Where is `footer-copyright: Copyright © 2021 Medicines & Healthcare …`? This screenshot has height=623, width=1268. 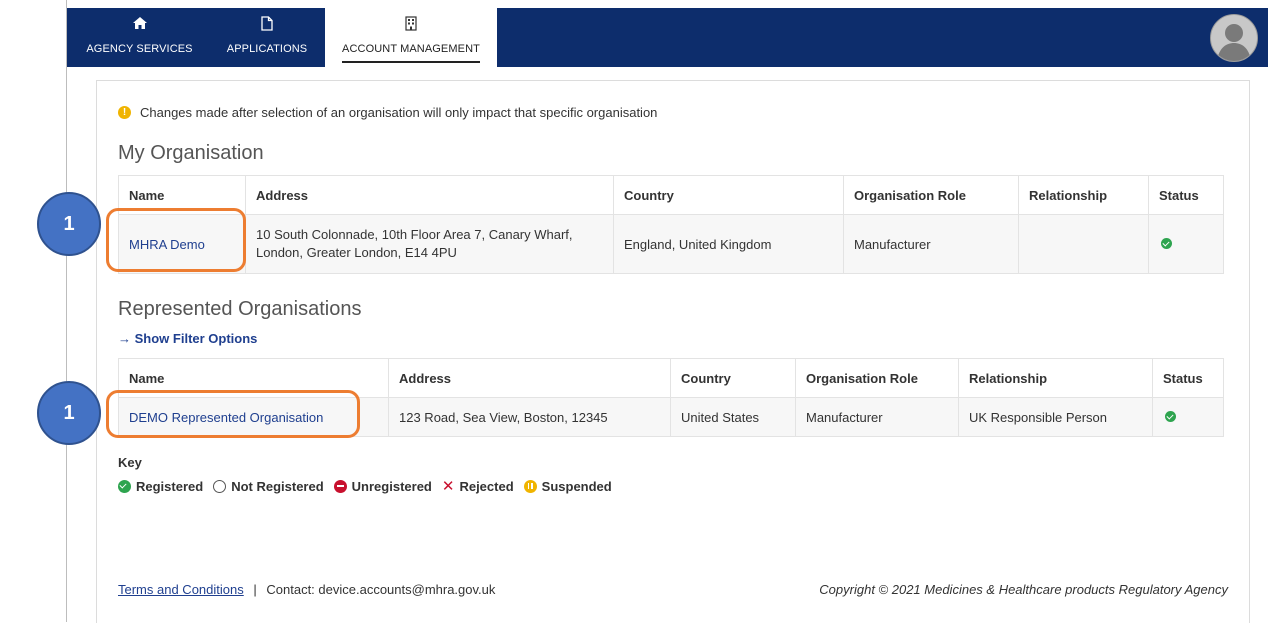 footer-copyright: Copyright © 2021 Medicines & Healthcare … is located at coordinates (1023, 589).